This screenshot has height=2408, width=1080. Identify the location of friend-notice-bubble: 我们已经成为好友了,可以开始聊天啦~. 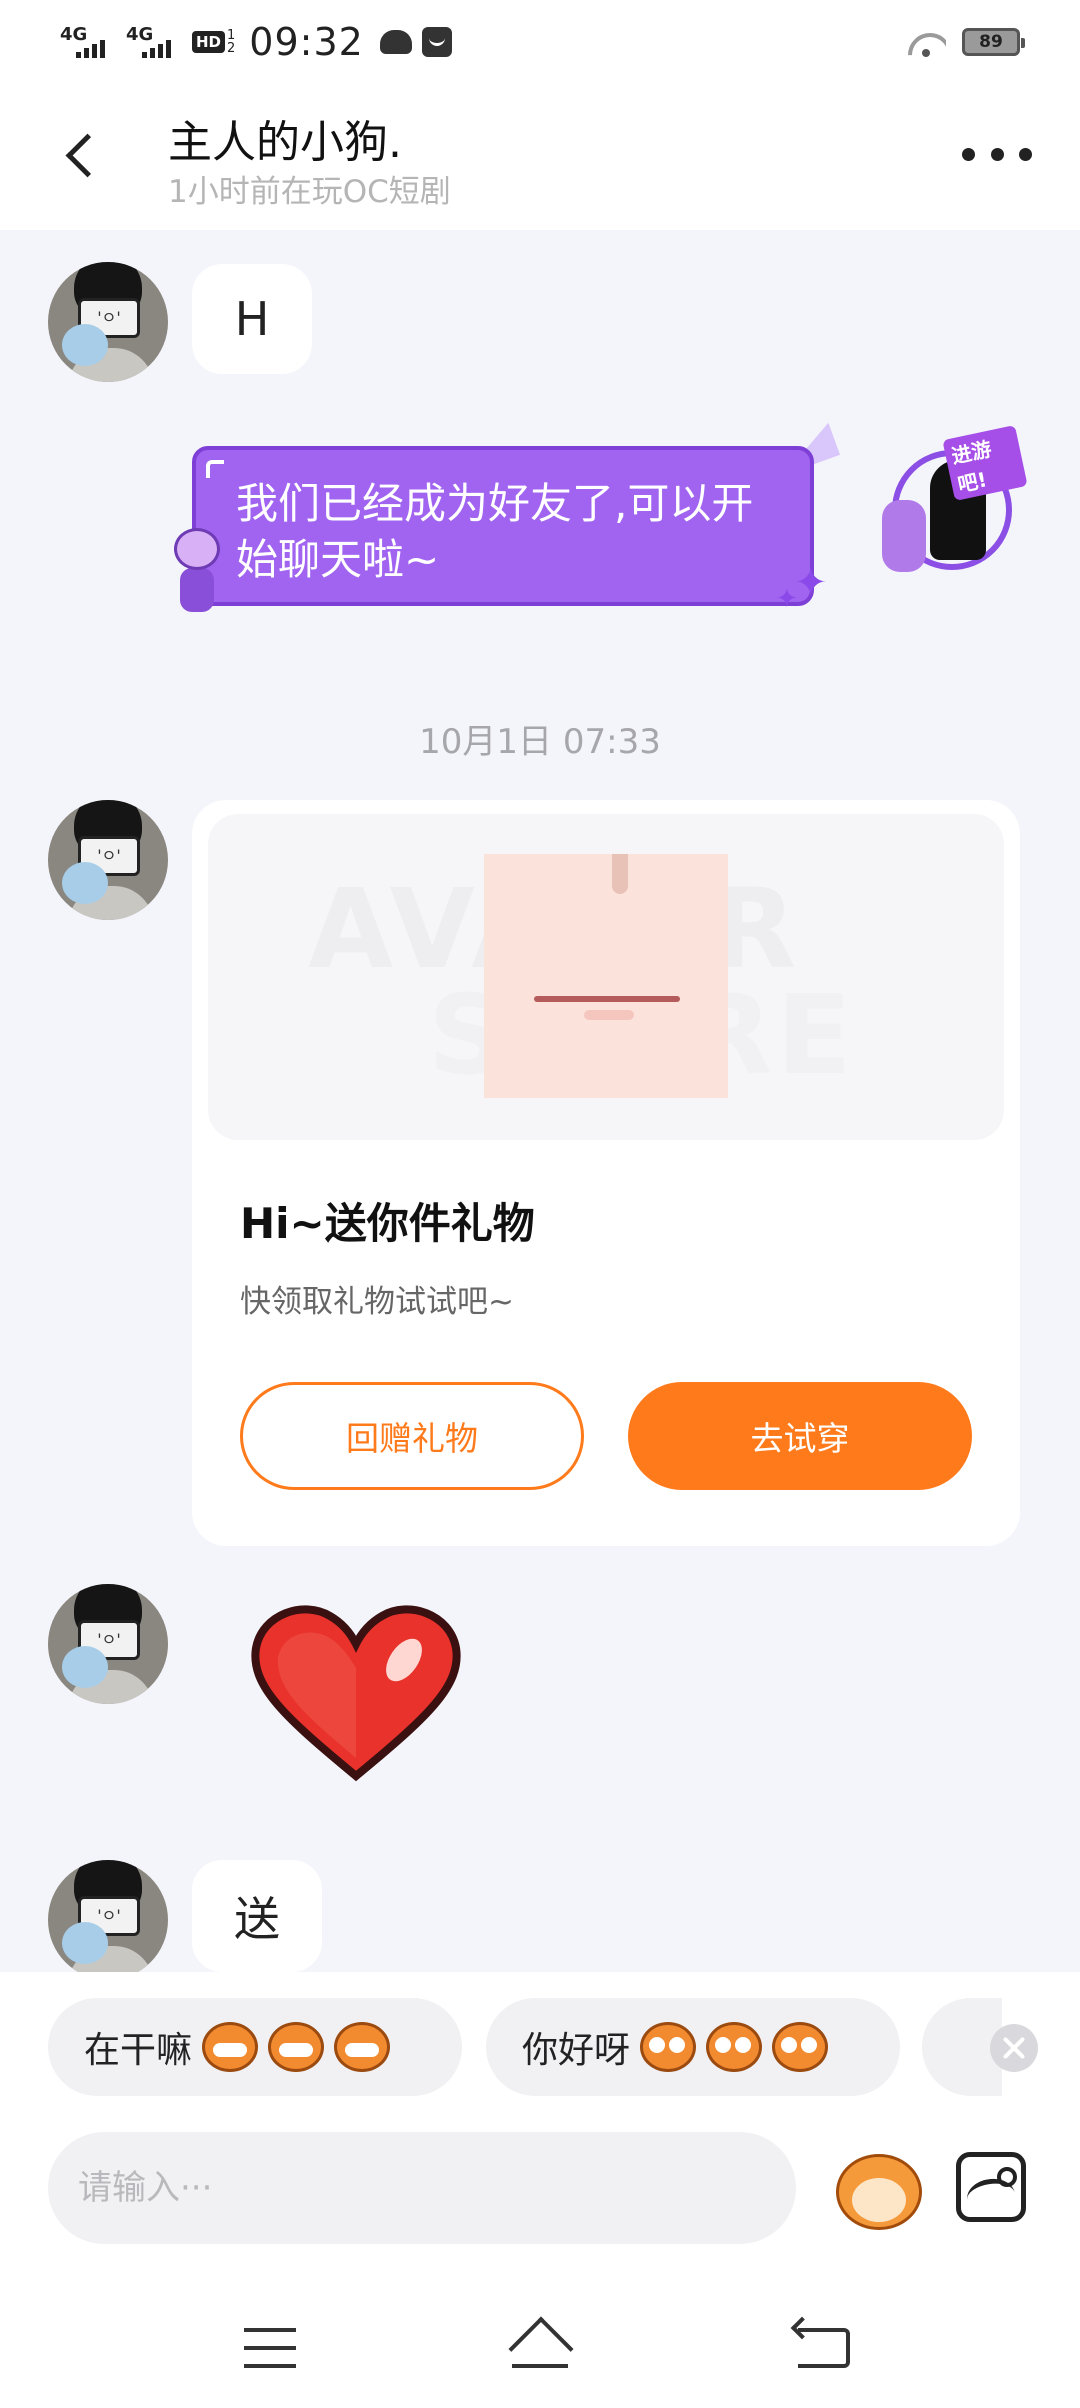
(503, 526).